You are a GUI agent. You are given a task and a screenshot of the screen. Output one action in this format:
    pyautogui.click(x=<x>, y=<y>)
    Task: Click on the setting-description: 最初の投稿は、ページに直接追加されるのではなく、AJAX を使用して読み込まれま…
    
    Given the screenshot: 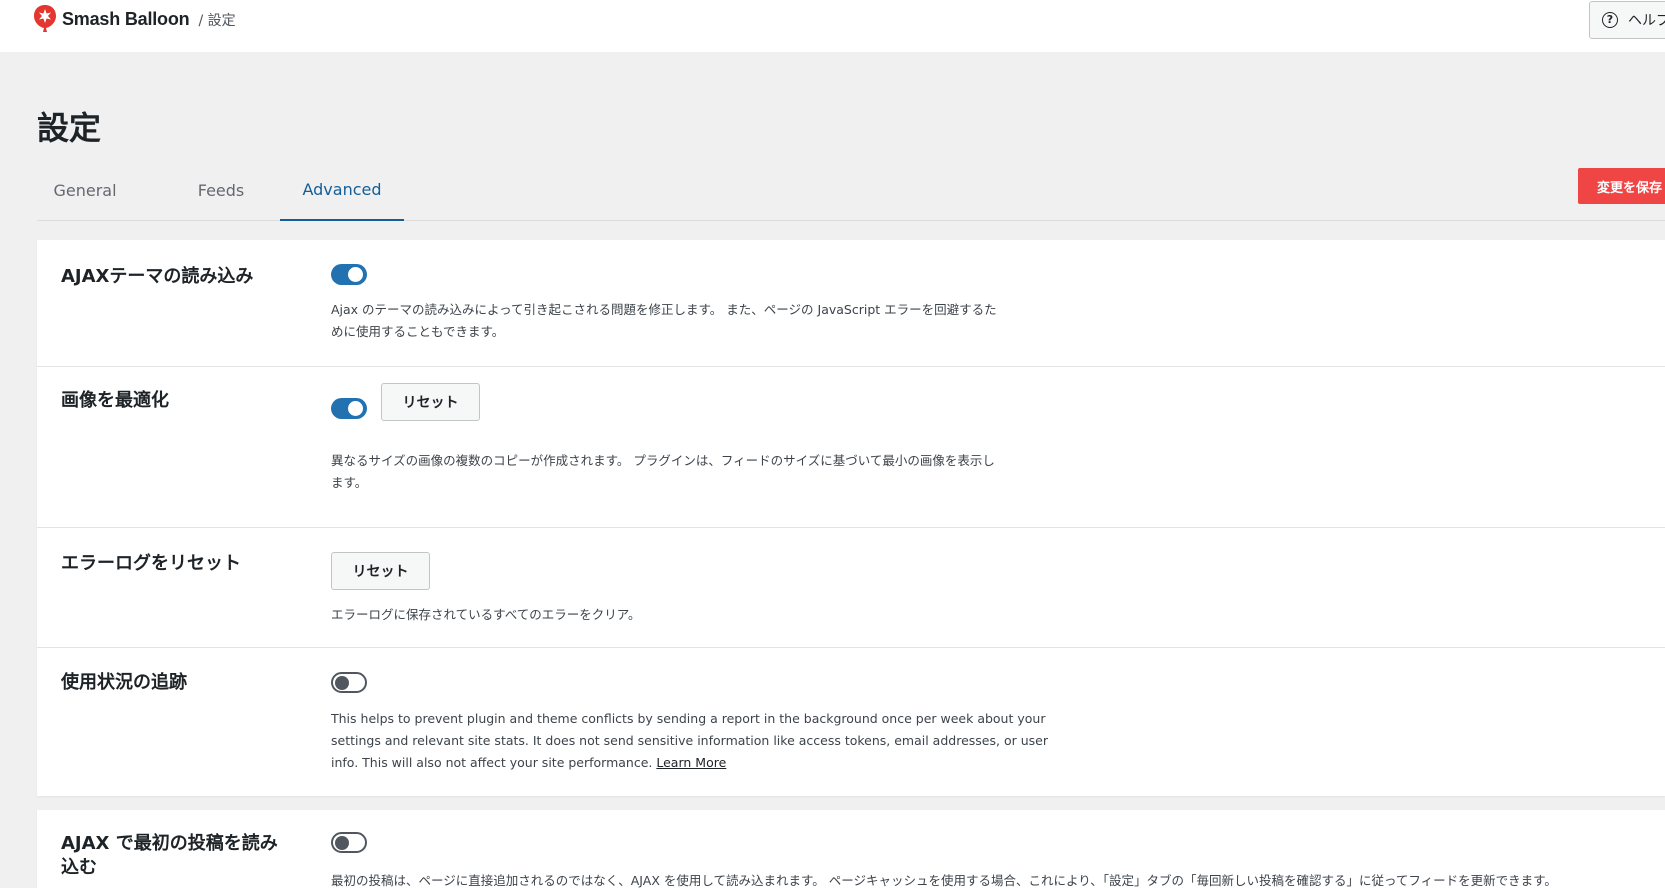 What is the action you would take?
    pyautogui.click(x=991, y=879)
    